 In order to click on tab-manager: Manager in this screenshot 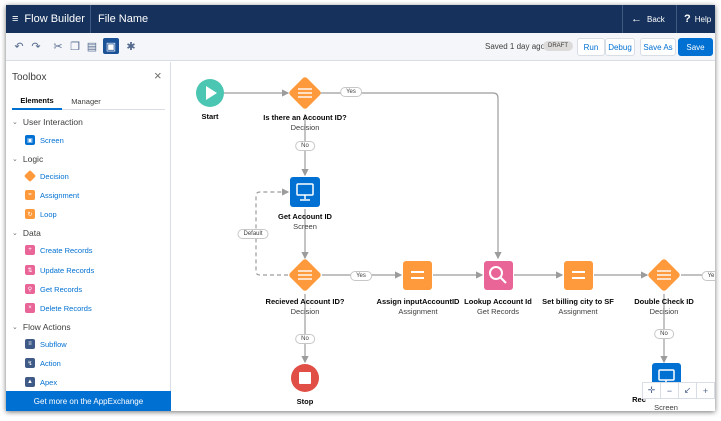, I will do `click(86, 101)`.